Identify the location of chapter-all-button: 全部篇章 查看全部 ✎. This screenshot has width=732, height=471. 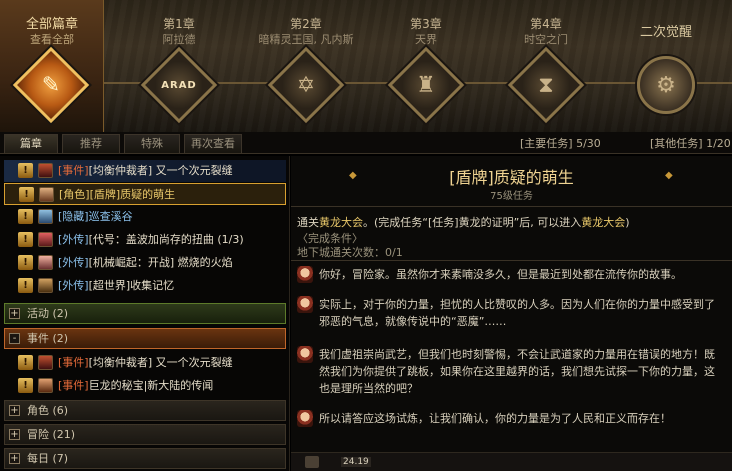
(52, 66).